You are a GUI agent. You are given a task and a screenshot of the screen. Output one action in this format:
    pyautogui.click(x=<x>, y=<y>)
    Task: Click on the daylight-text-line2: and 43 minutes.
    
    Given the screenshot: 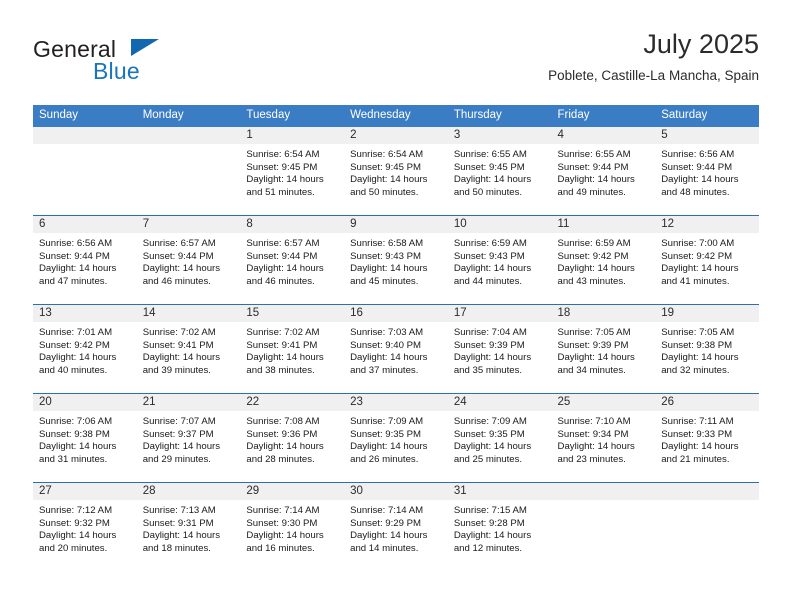 What is the action you would take?
    pyautogui.click(x=591, y=281)
    